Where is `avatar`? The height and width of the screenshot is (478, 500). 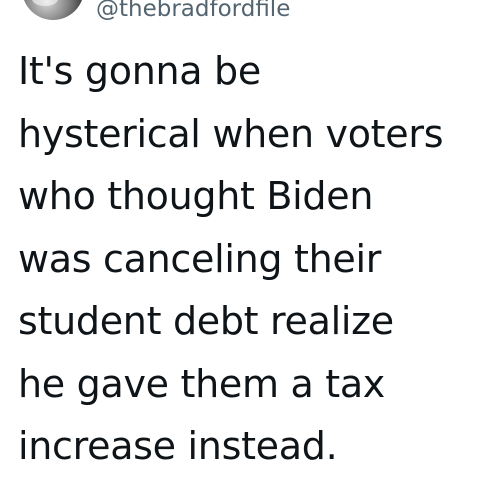
avatar is located at coordinates (53, 10).